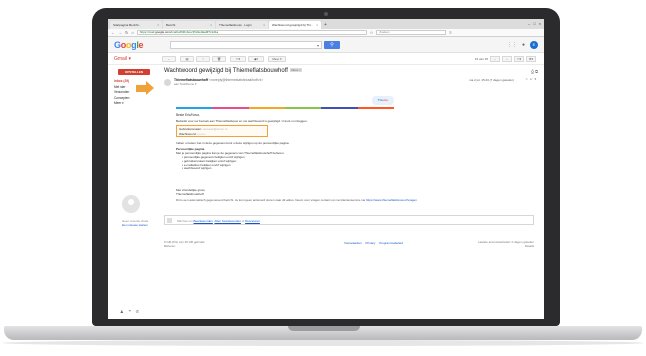  I want to click on manage-storage-link: Beheren, so click(184, 246).